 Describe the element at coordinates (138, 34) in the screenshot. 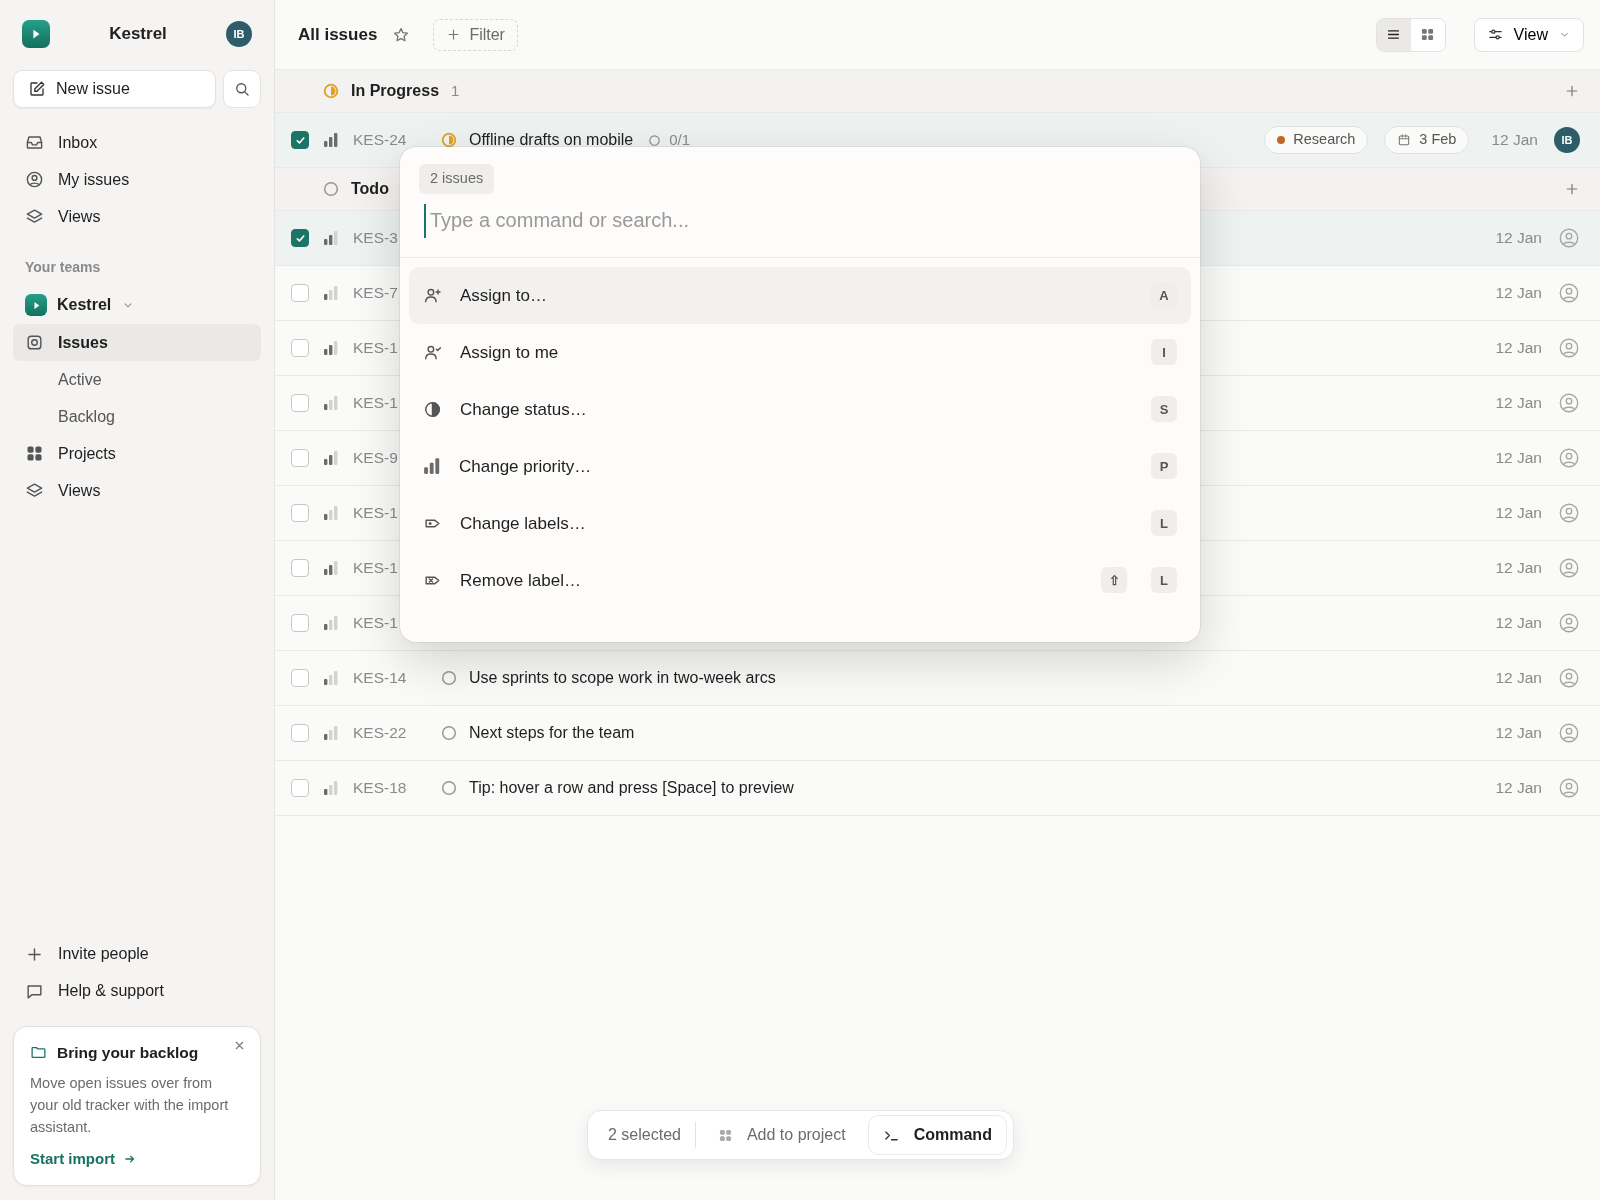

I see `workspace-name: Kestrel` at that location.